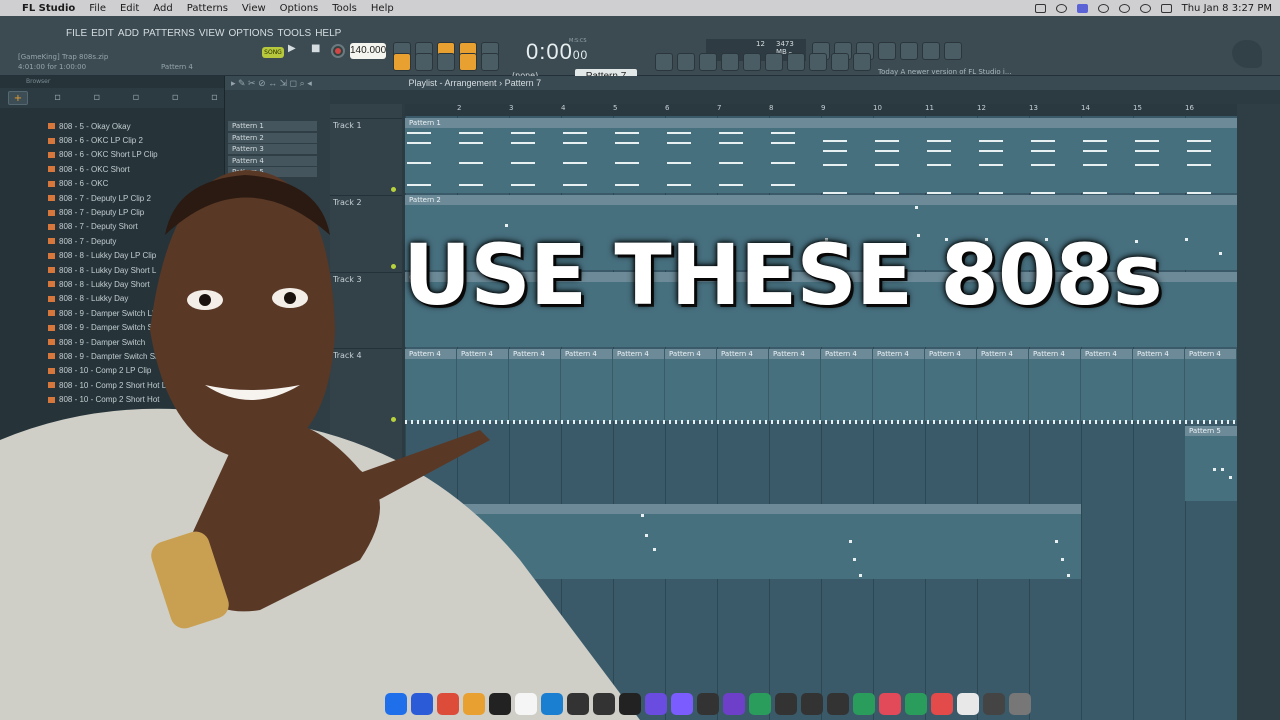 The image size is (1280, 720). What do you see at coordinates (368, 51) in the screenshot?
I see `tempo-display: 140.000` at bounding box center [368, 51].